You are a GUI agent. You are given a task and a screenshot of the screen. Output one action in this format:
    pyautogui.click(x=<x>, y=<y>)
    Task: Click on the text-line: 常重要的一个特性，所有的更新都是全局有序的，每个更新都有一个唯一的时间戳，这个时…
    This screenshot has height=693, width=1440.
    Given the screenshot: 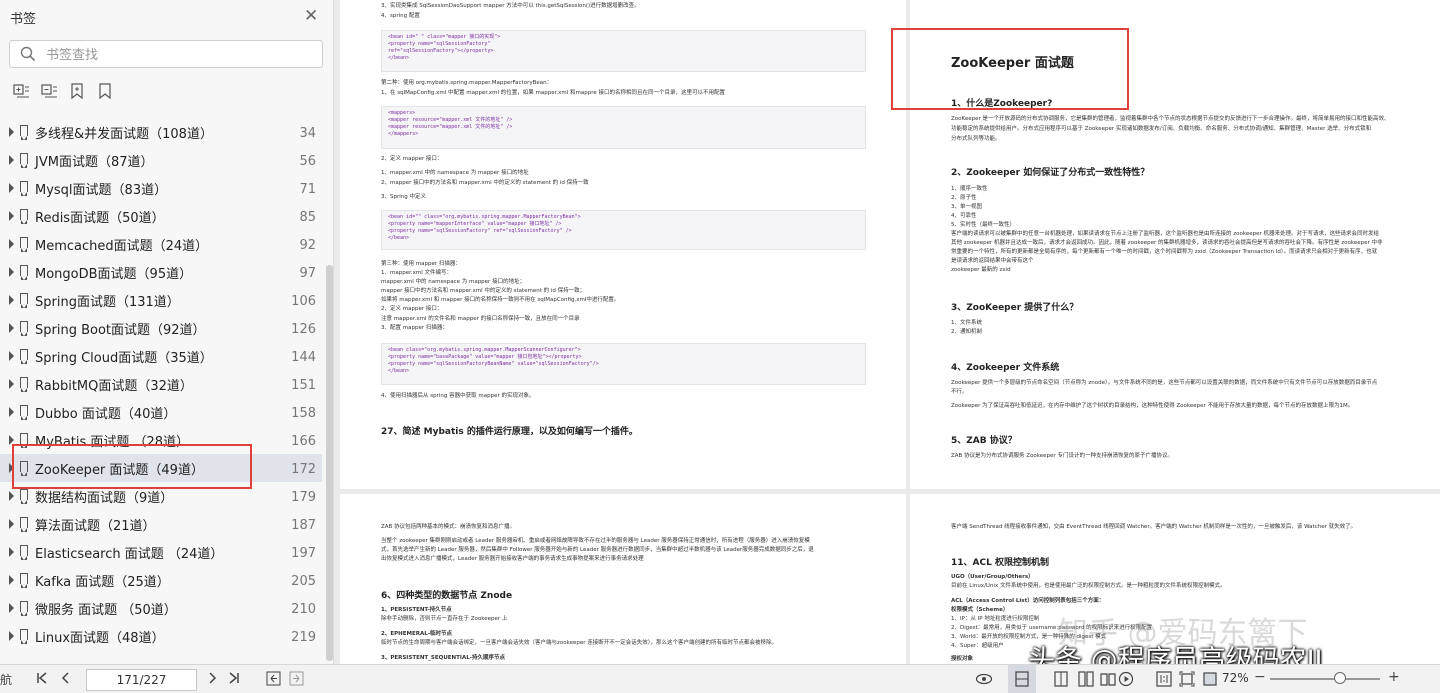 What is the action you would take?
    pyautogui.click(x=1164, y=252)
    